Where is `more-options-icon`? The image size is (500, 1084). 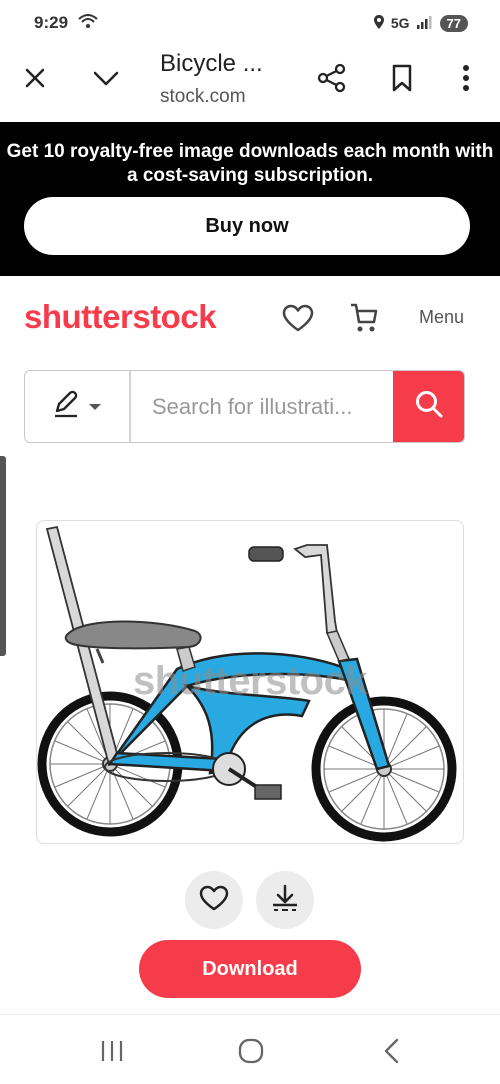
more-options-icon is located at coordinates (466, 78).